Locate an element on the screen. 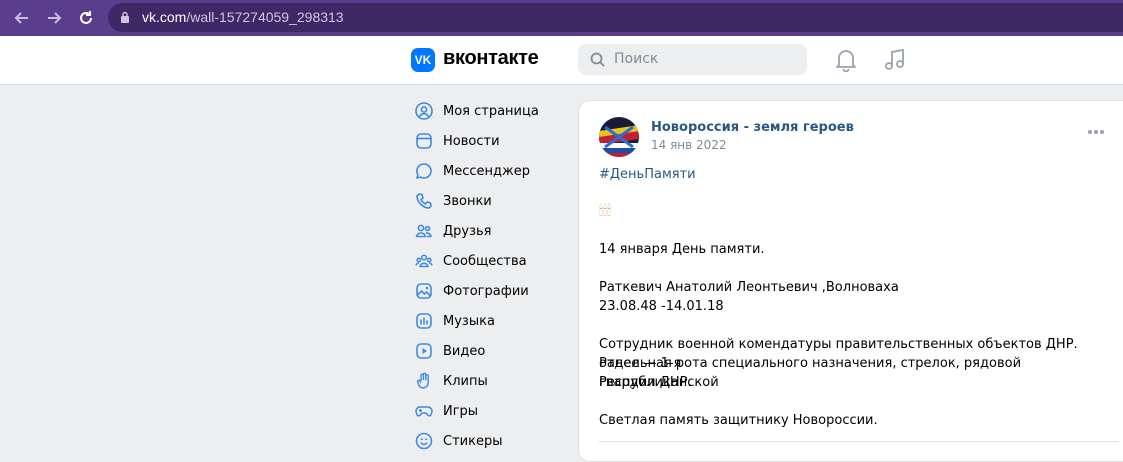  reload-button is located at coordinates (86, 18).